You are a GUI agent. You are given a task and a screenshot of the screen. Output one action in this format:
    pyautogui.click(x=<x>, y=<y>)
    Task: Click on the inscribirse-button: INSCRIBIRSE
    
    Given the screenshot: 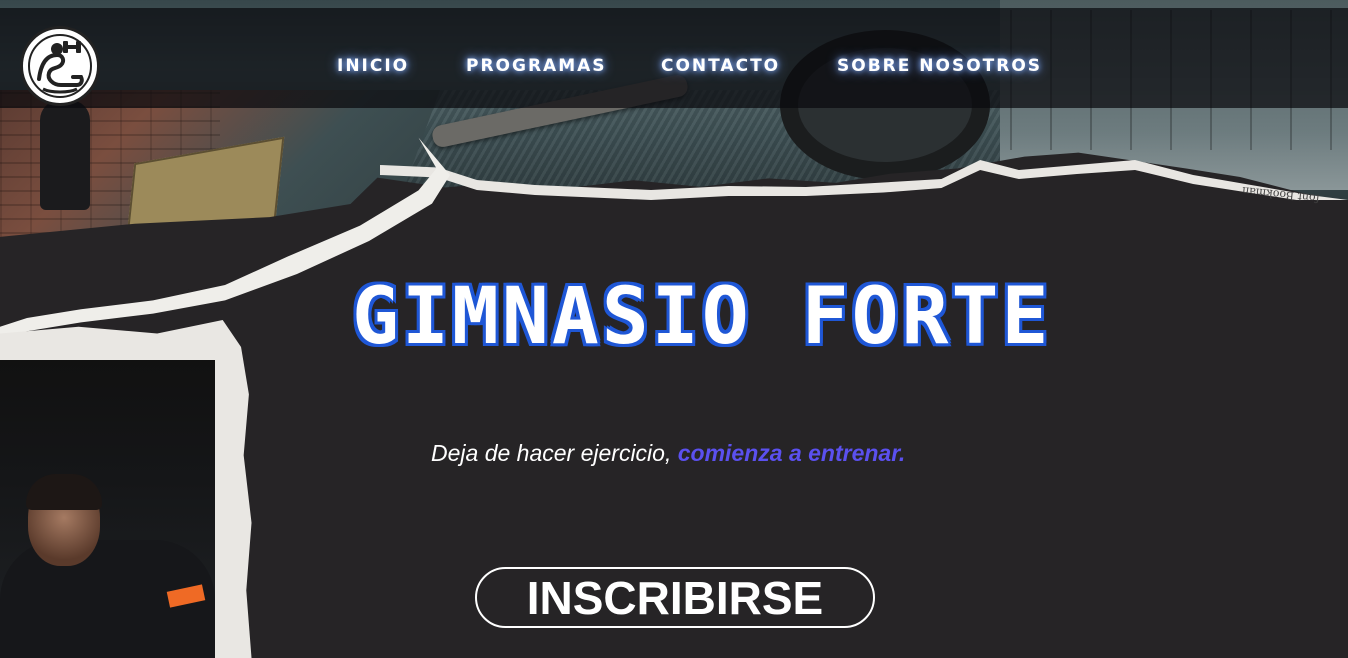 What is the action you would take?
    pyautogui.click(x=675, y=597)
    